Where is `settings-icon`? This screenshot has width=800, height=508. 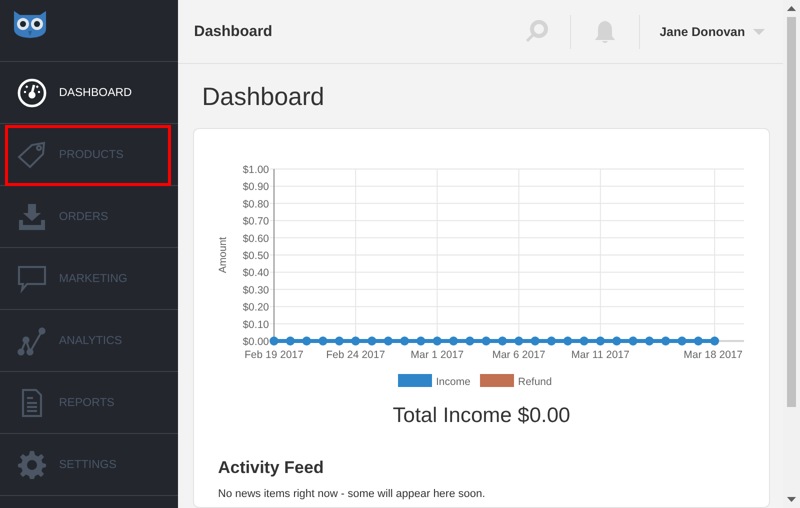
settings-icon is located at coordinates (32, 465).